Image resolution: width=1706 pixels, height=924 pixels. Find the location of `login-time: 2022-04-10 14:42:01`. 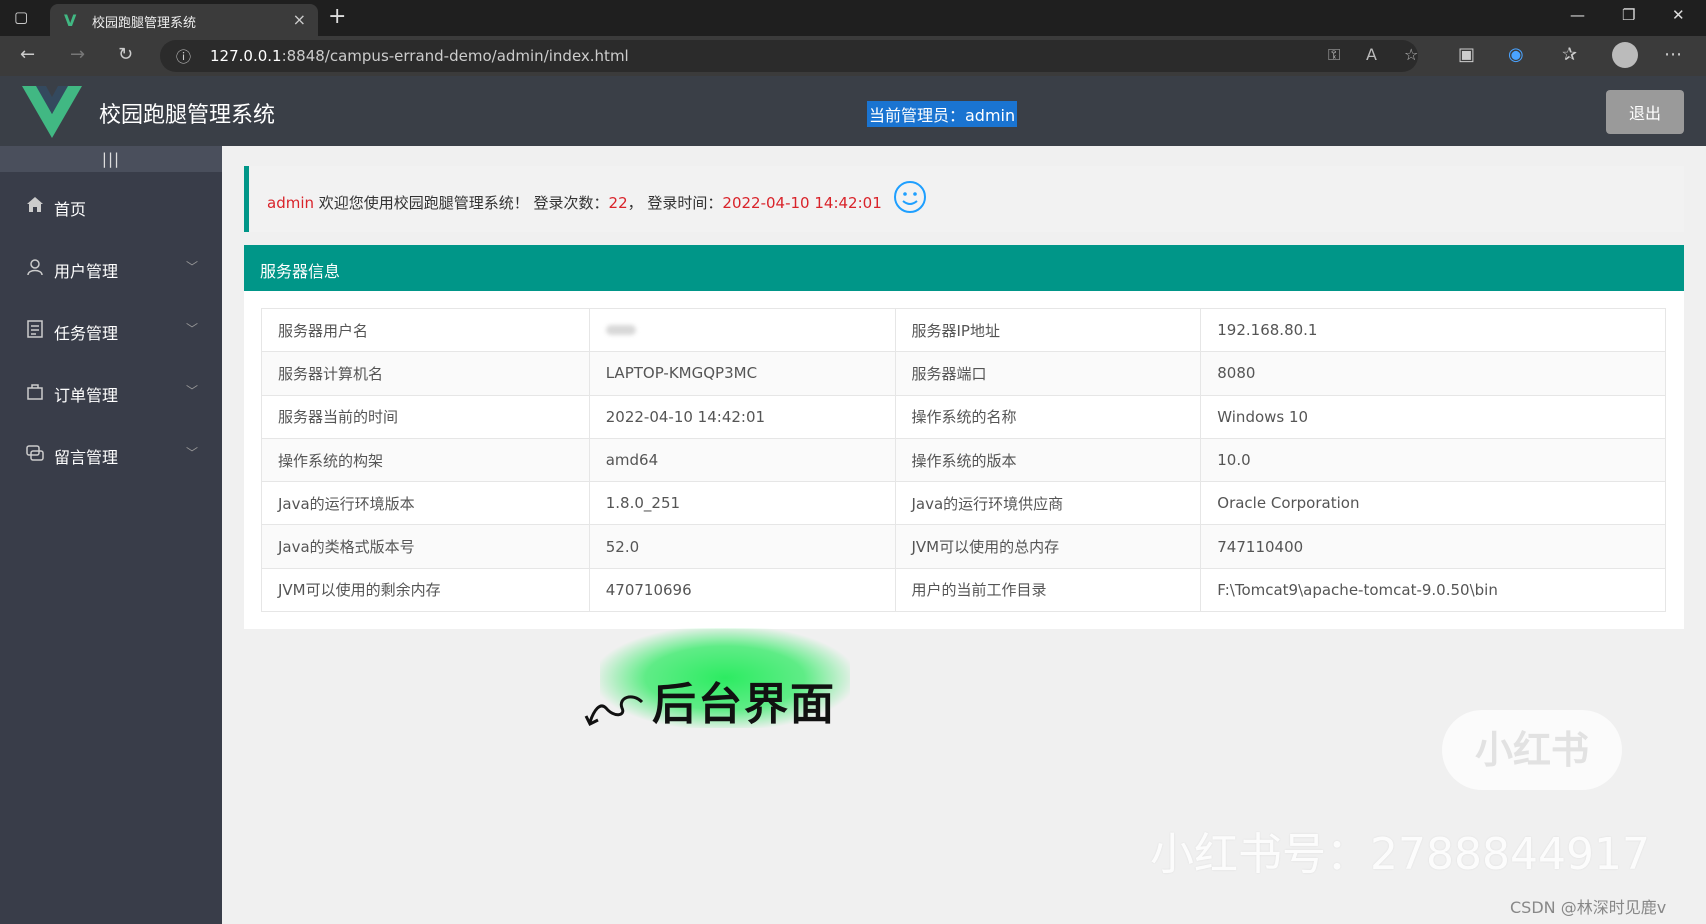

login-time: 2022-04-10 14:42:01 is located at coordinates (802, 203).